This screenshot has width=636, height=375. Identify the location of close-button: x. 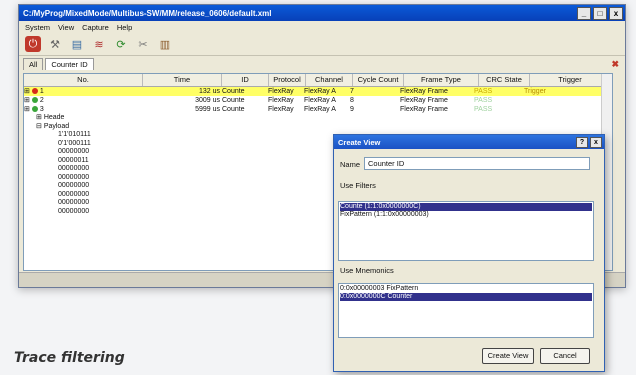
(616, 13).